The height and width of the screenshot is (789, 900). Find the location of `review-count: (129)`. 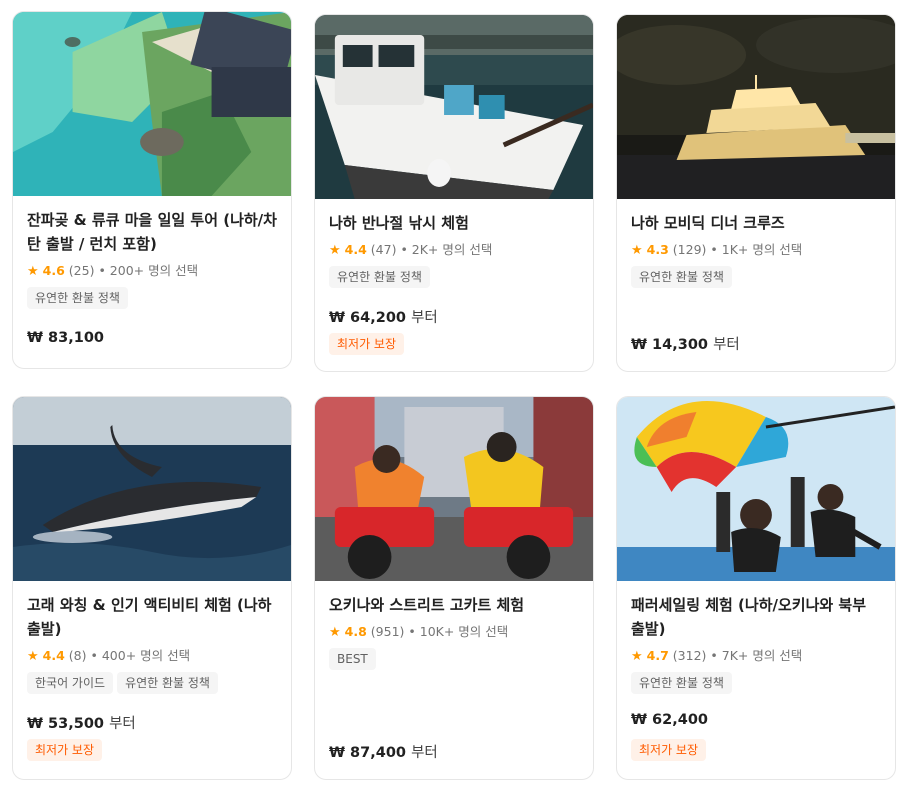

review-count: (129) is located at coordinates (689, 249).